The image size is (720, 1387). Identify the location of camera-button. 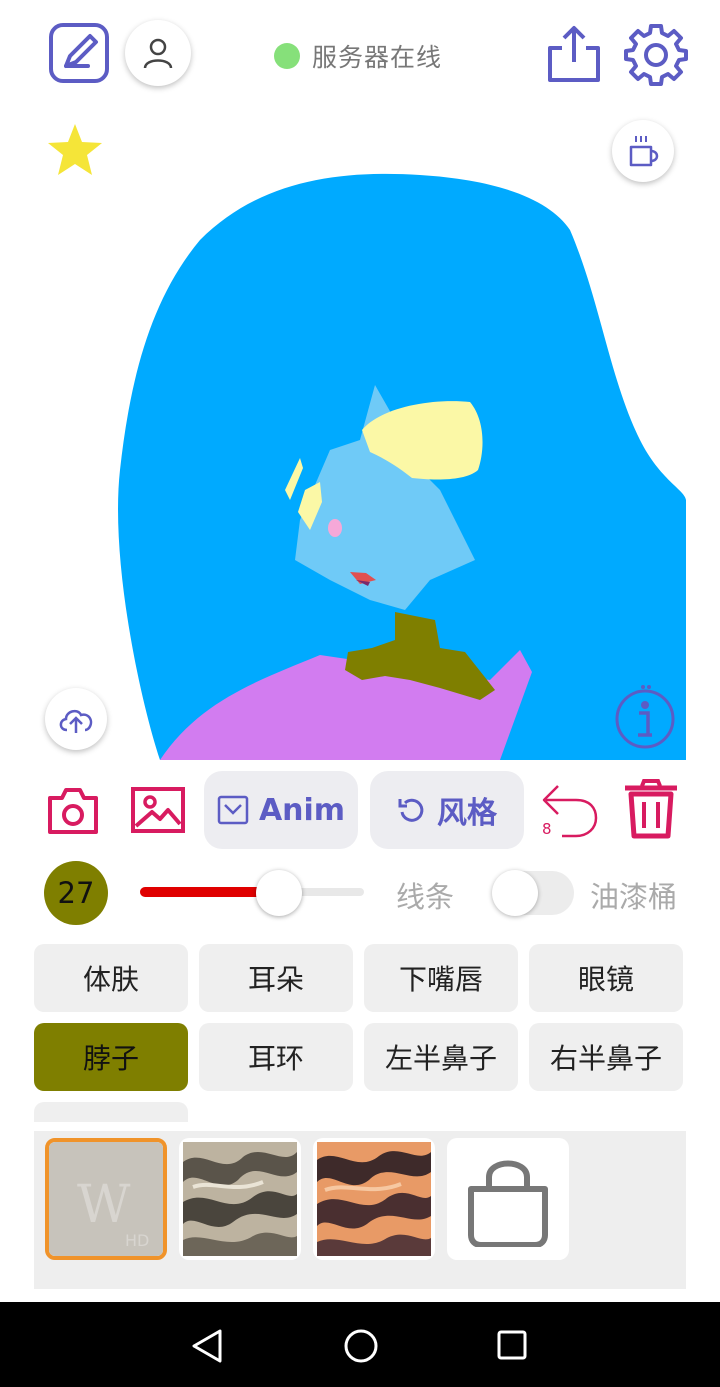
(73, 811).